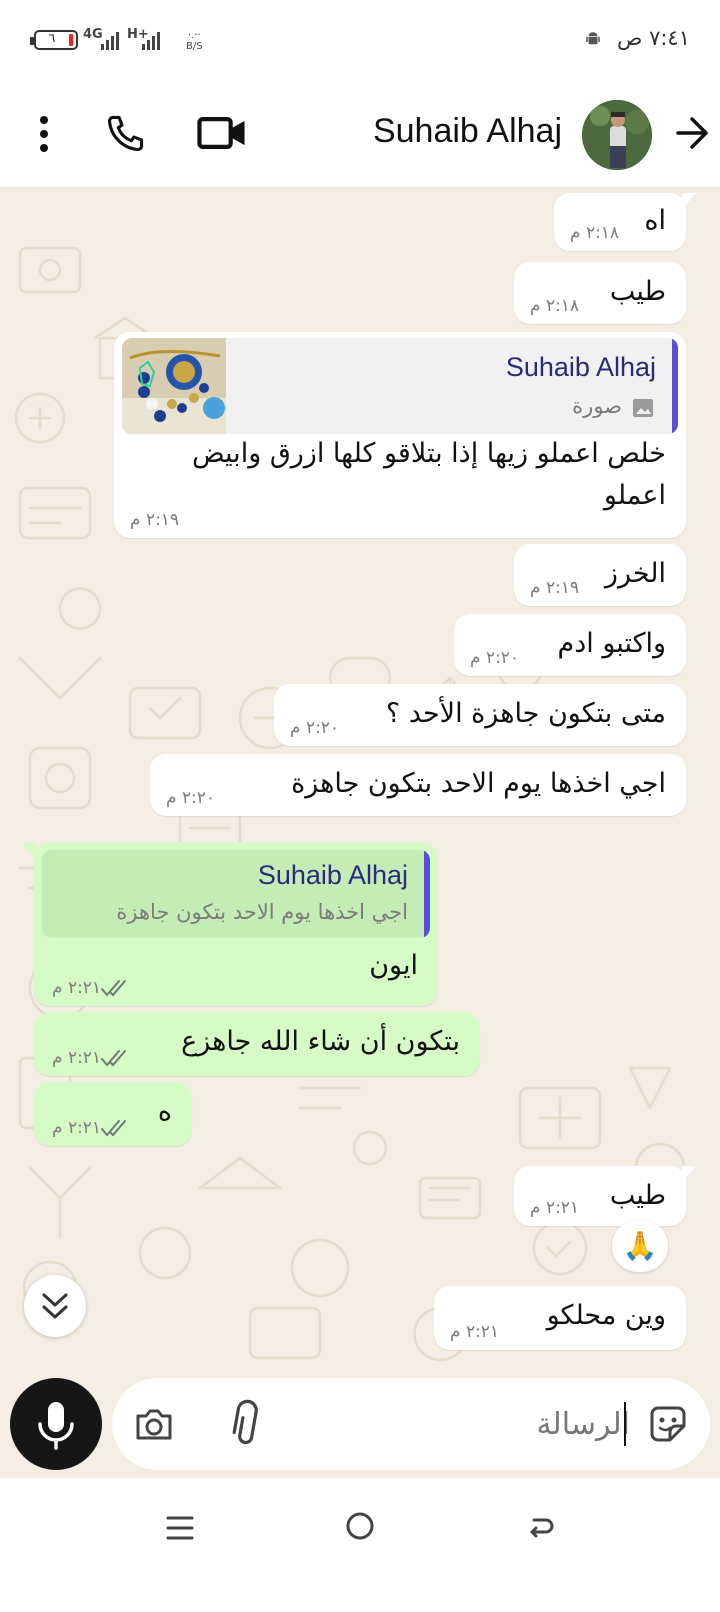 The height and width of the screenshot is (1612, 720). I want to click on attach-icon, so click(244, 1423).